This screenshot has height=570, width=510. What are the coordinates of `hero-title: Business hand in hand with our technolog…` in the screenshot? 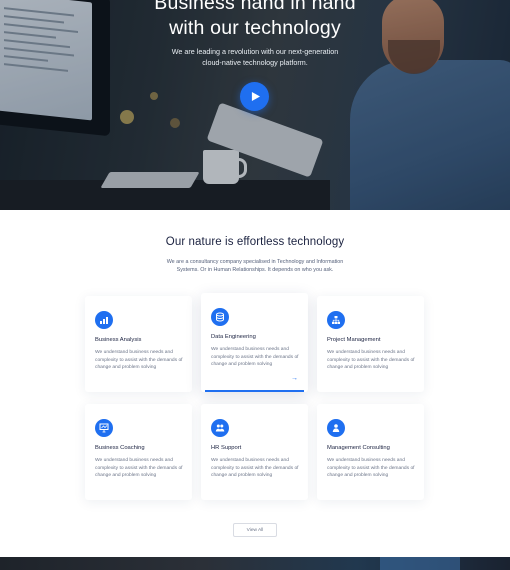 It's located at (255, 19).